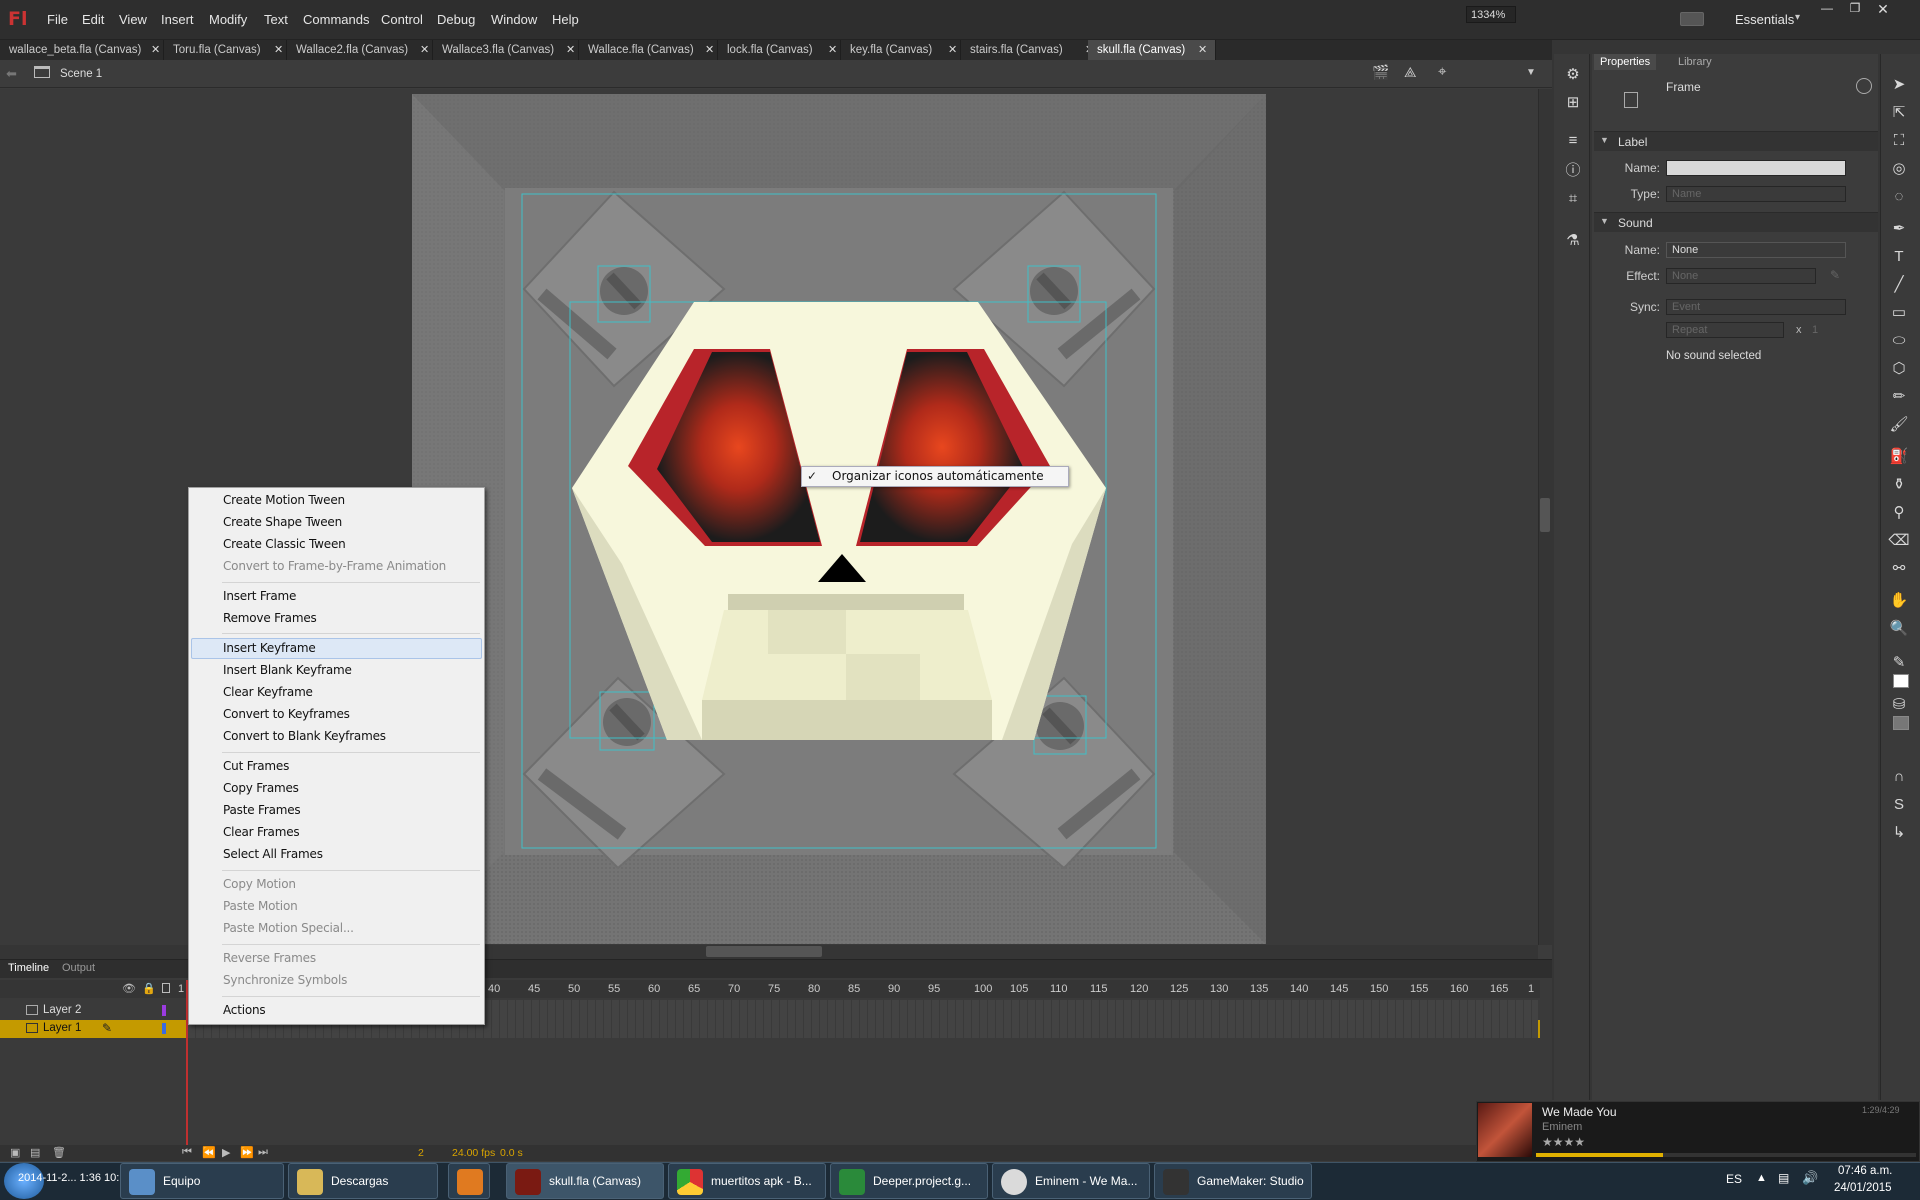 The width and height of the screenshot is (1920, 1200). I want to click on menu-modify: Modify, so click(228, 19).